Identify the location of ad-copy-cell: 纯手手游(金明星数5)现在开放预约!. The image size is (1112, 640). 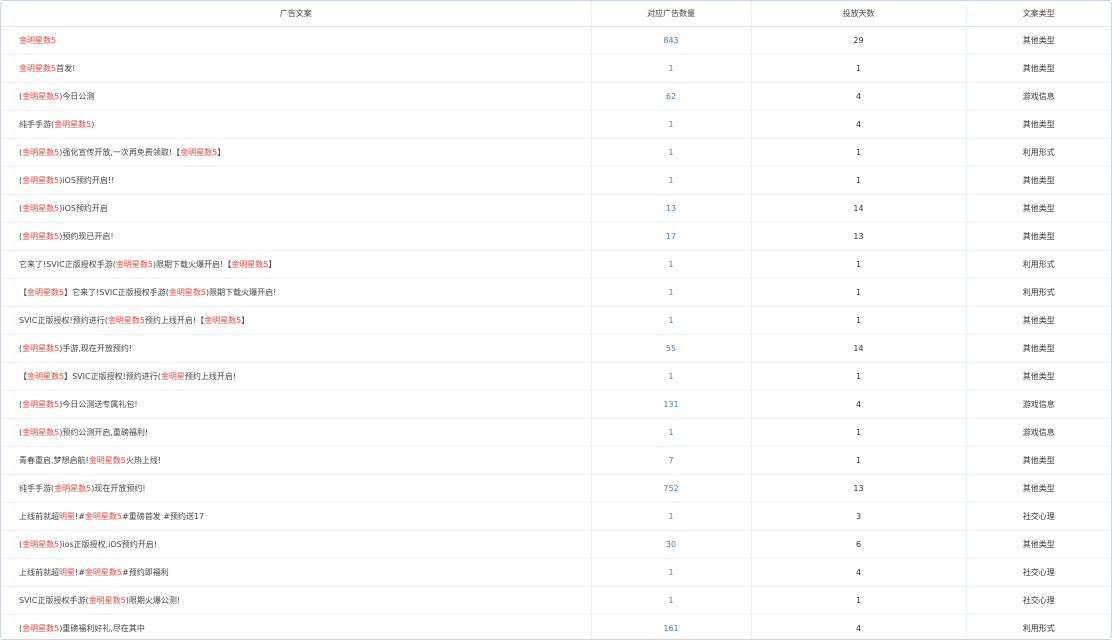
(296, 488).